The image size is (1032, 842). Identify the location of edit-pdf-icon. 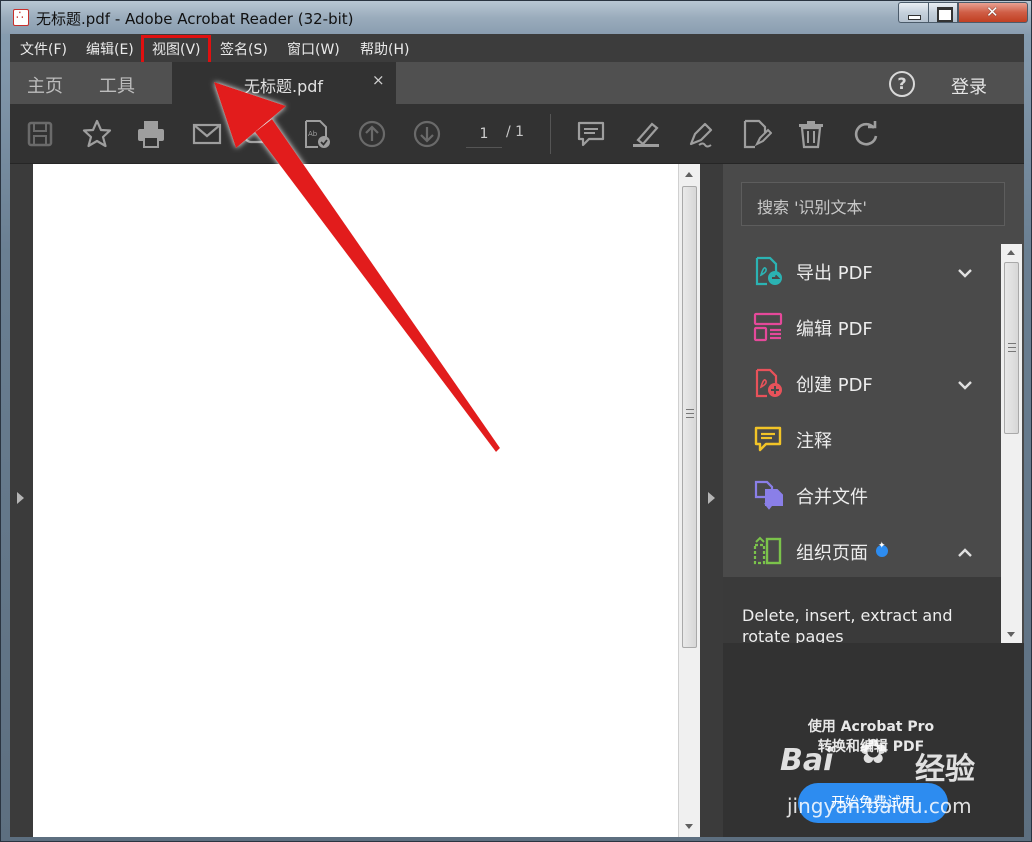
(768, 327).